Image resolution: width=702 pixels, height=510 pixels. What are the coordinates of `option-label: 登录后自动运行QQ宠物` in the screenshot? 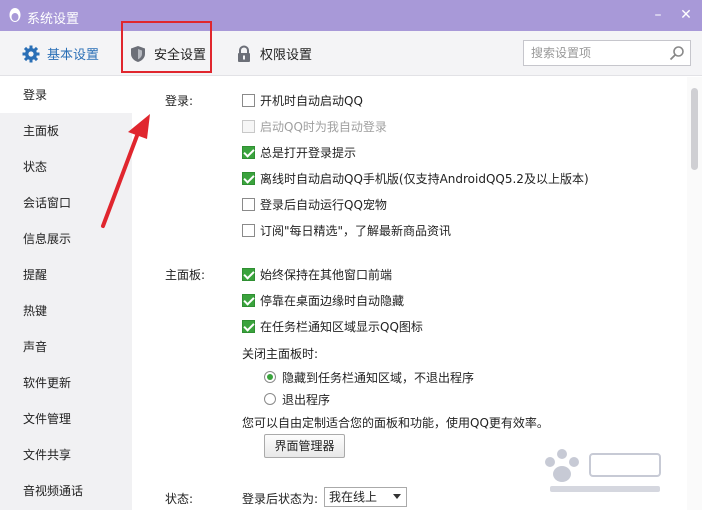 It's located at (323, 204).